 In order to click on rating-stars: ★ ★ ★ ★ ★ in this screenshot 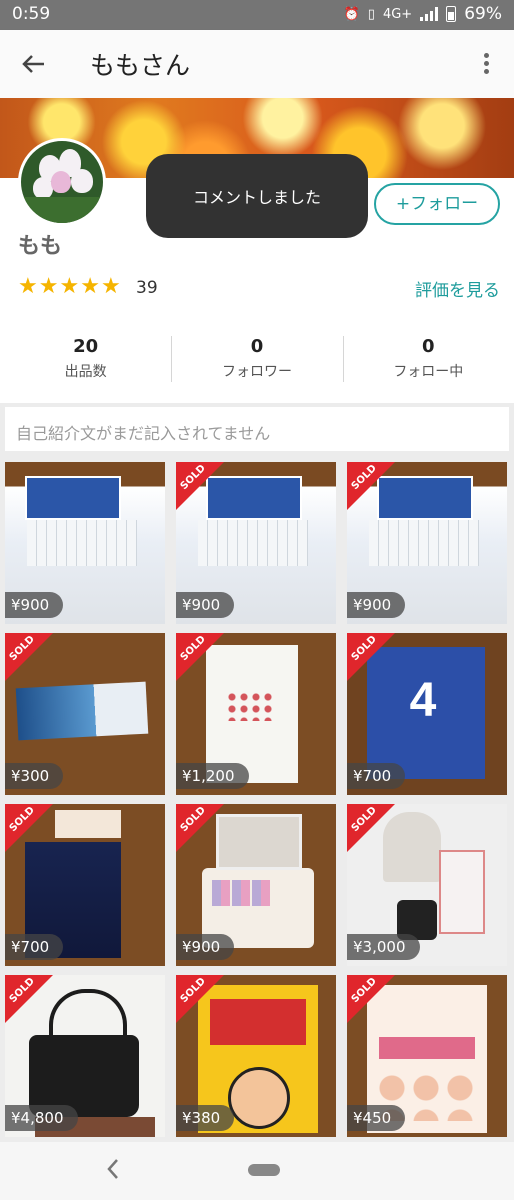, I will do `click(69, 287)`.